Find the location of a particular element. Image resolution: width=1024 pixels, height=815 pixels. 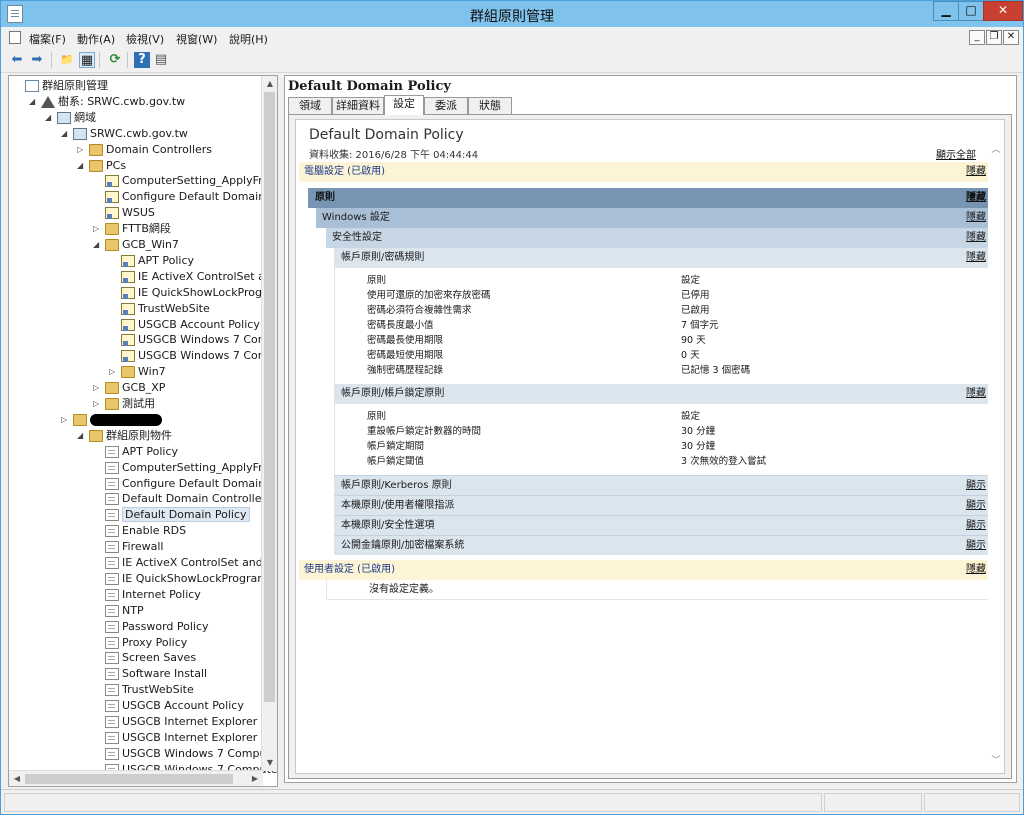

menu-view: 檢視(V) is located at coordinates (145, 39).